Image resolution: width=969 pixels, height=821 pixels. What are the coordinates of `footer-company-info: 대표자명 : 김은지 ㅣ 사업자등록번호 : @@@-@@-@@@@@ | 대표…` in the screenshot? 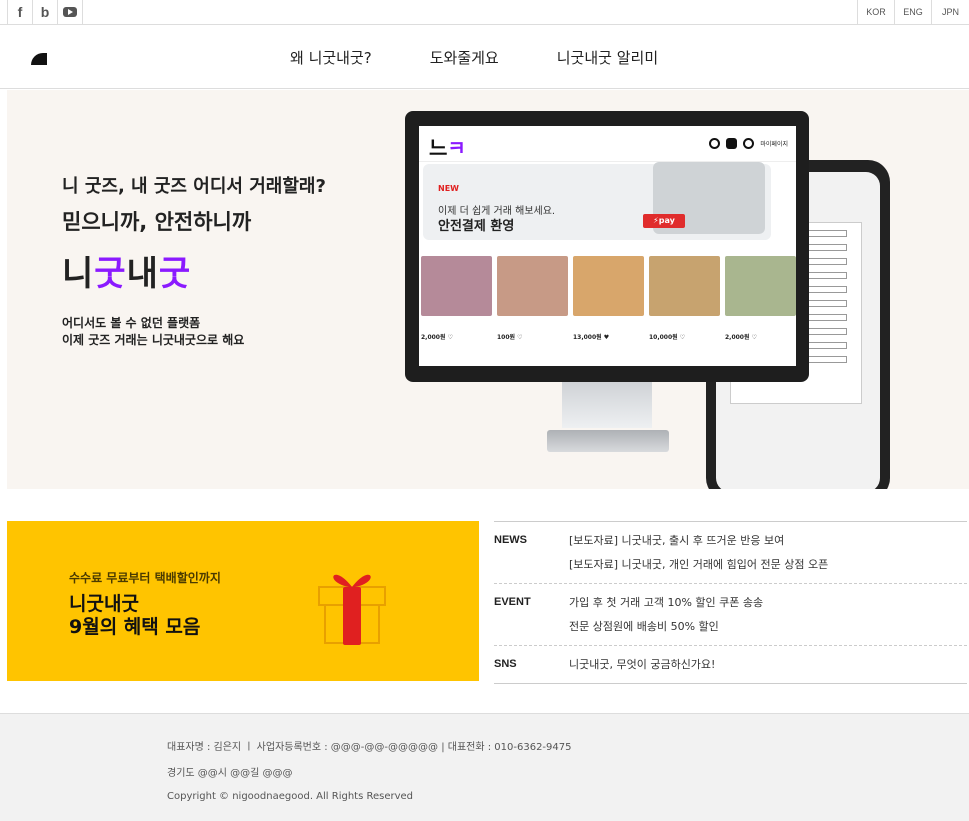 It's located at (369, 747).